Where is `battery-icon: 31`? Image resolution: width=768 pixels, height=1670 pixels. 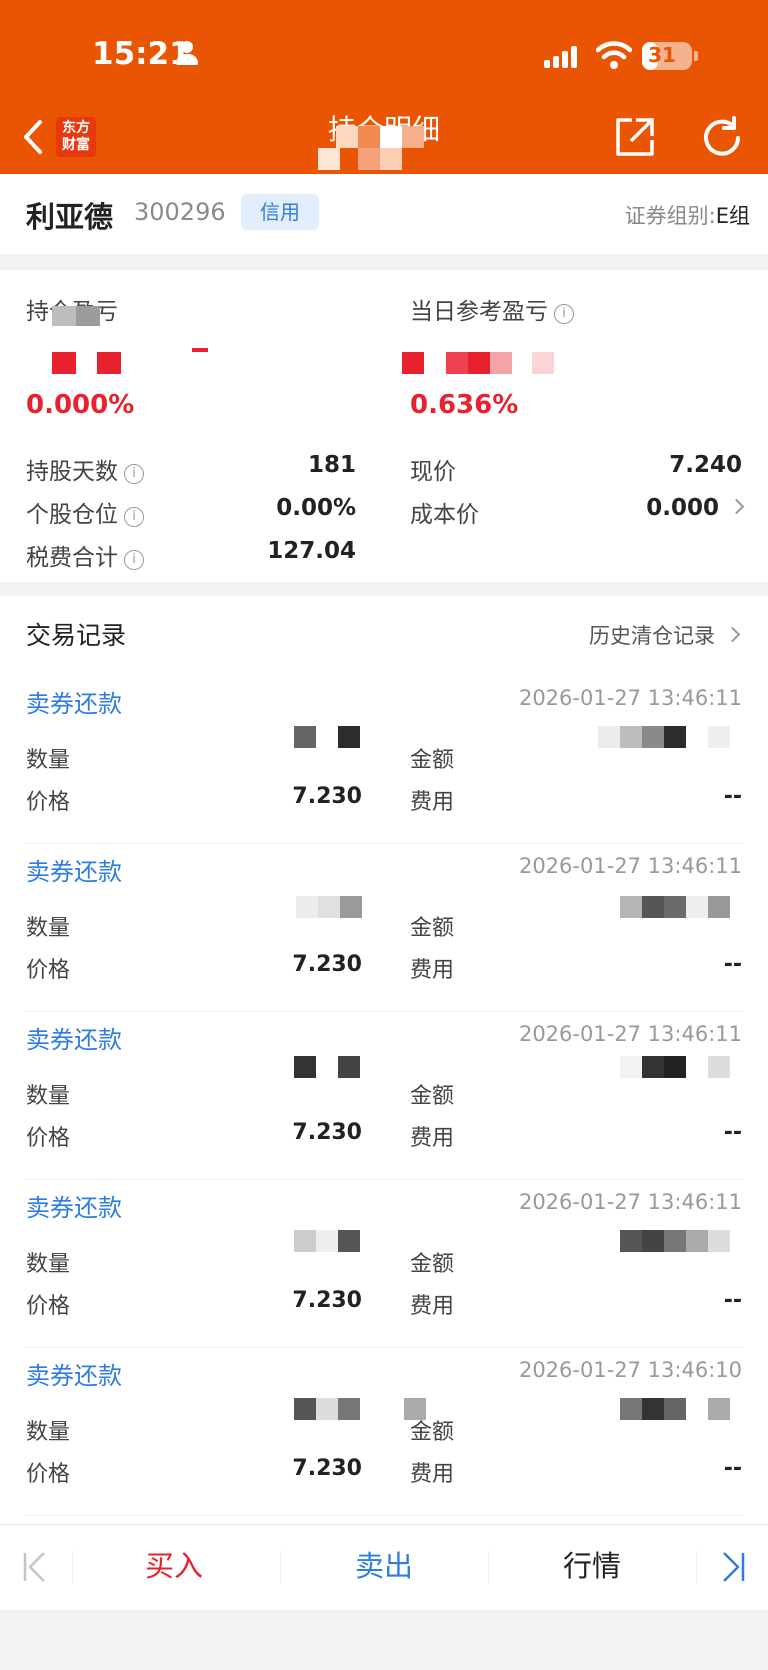
battery-icon: 31 is located at coordinates (670, 56).